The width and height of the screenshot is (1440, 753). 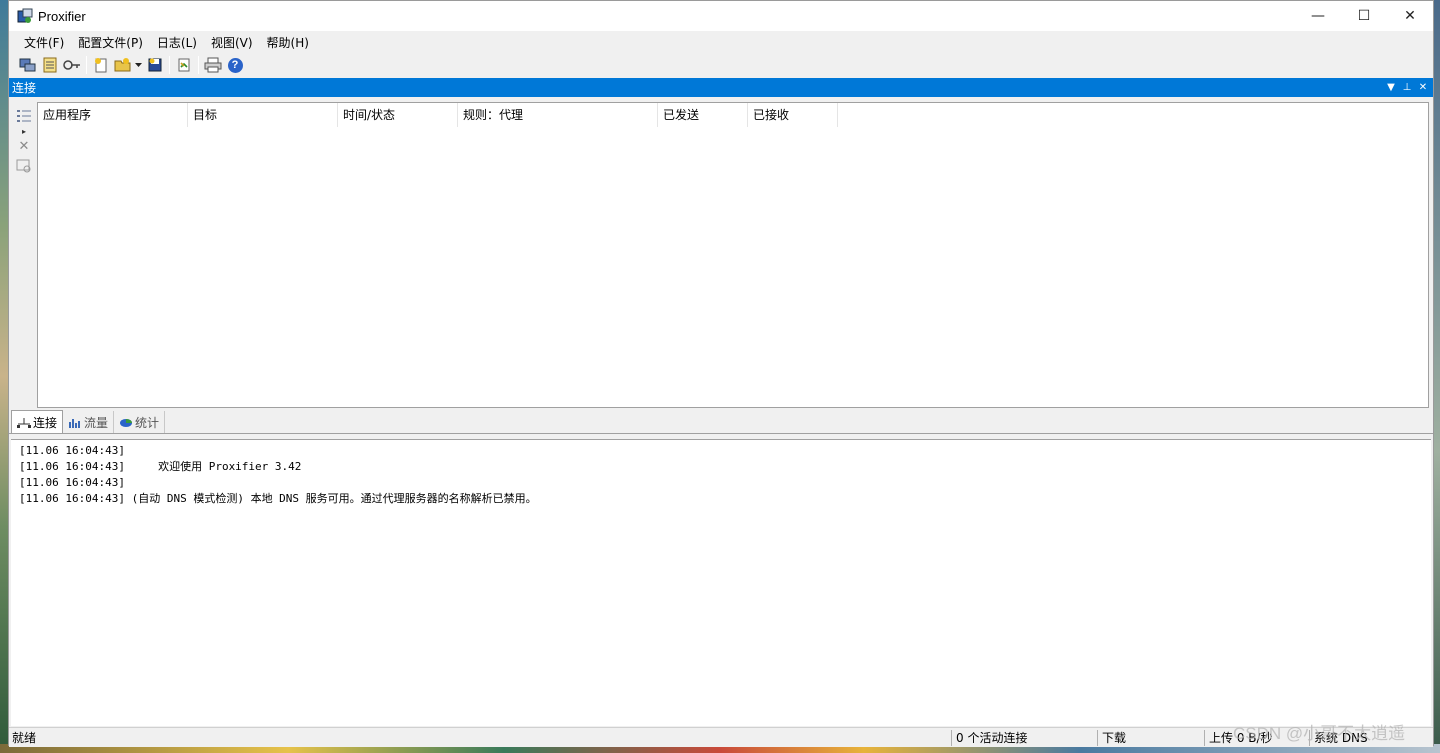 I want to click on minimize-button: —, so click(x=1318, y=16).